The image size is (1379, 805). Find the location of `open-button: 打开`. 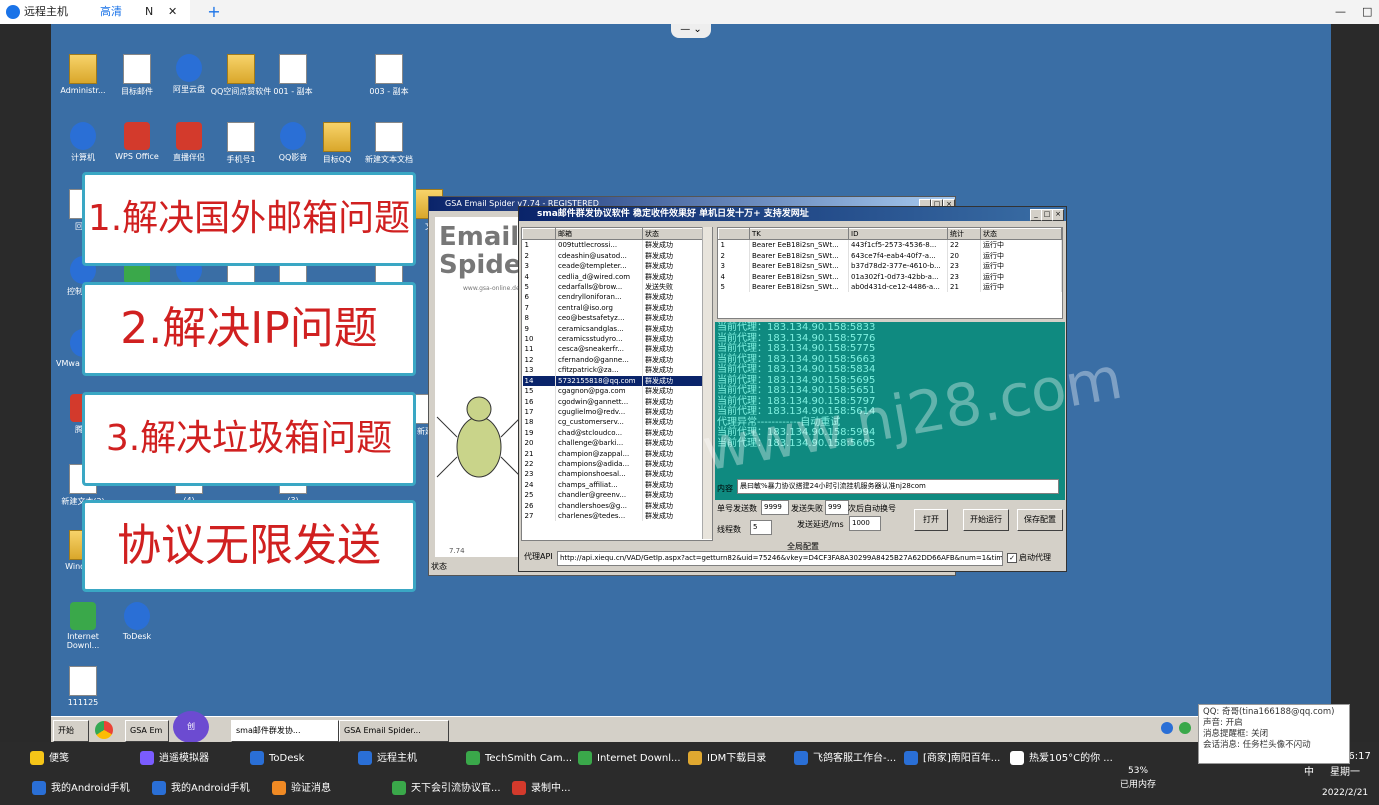

open-button: 打开 is located at coordinates (931, 520).